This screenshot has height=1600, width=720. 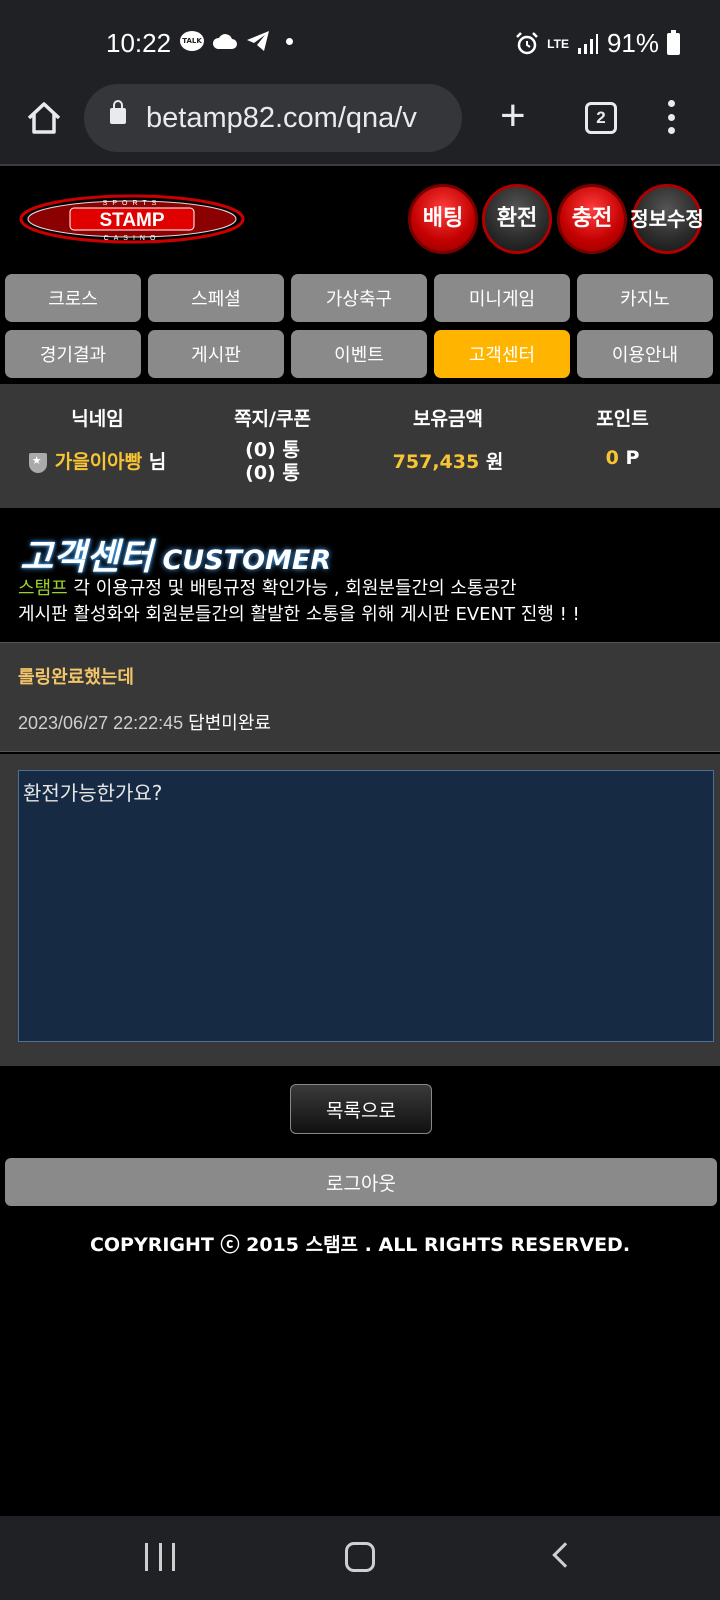 What do you see at coordinates (224, 41) in the screenshot?
I see `cloud-icon` at bounding box center [224, 41].